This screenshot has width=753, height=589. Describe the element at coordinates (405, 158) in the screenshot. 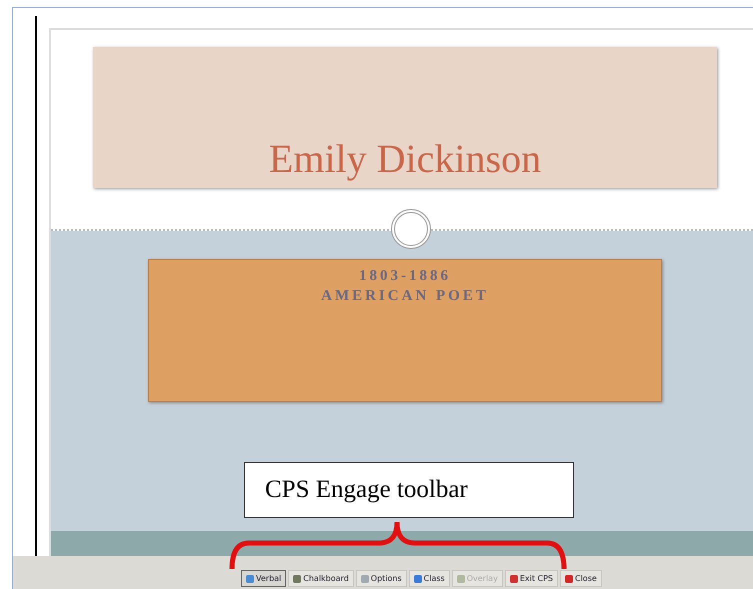

I see `slide-title: Emily Dickinson` at that location.